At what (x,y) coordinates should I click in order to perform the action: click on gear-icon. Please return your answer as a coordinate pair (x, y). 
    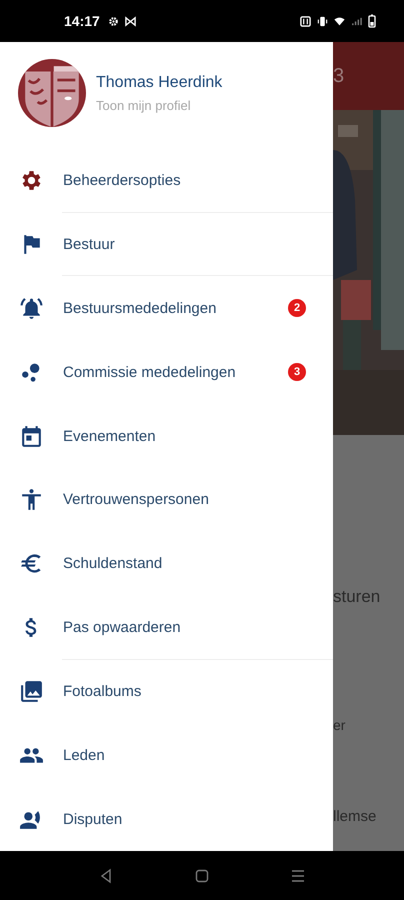
    Looking at the image, I should click on (113, 21).